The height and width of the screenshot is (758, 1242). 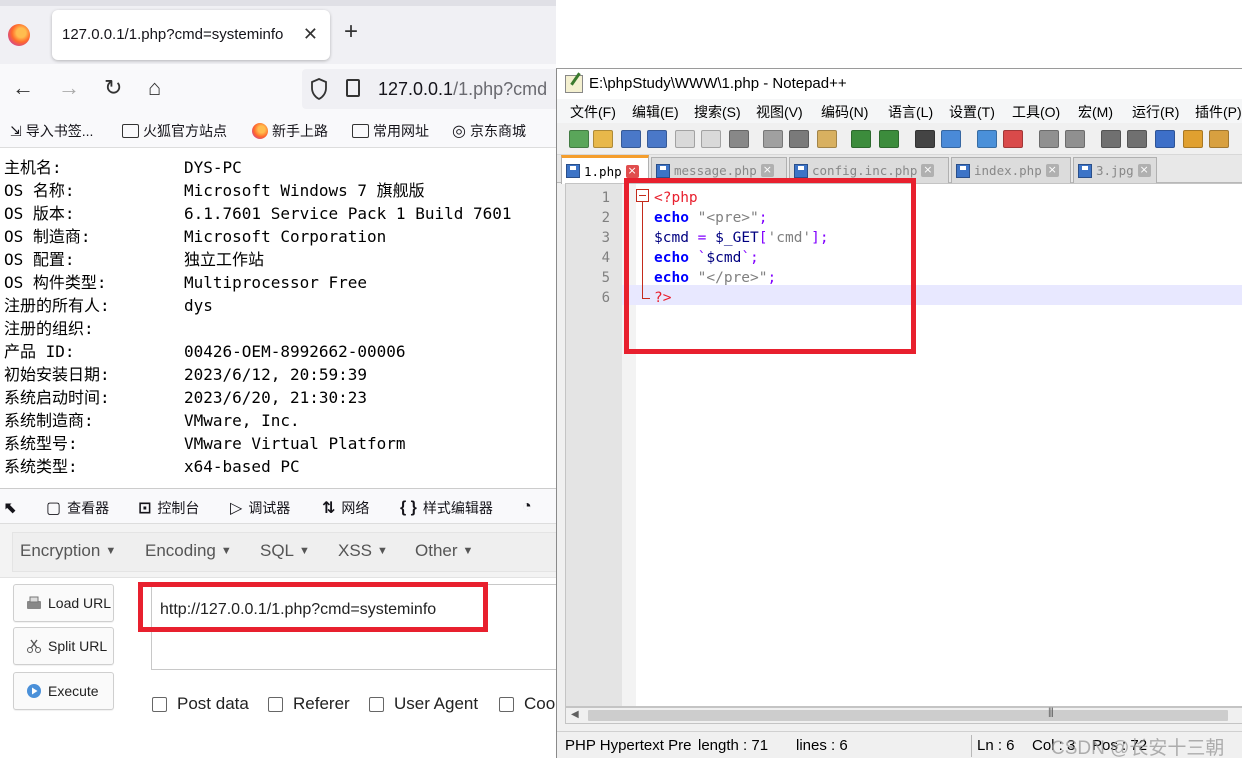 What do you see at coordinates (113, 88) in the screenshot?
I see `reload-icon: ↻` at bounding box center [113, 88].